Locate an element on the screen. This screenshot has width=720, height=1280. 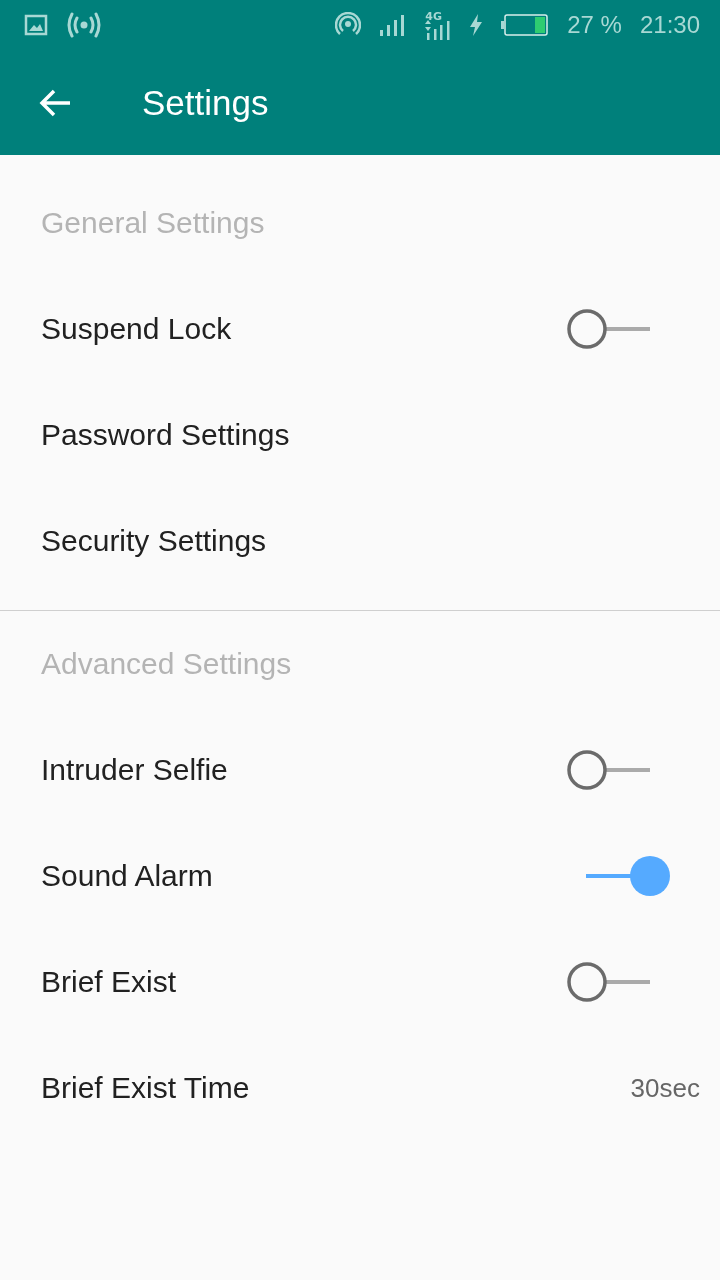
setting-label: Brief Exist is located at coordinates (303, 982).